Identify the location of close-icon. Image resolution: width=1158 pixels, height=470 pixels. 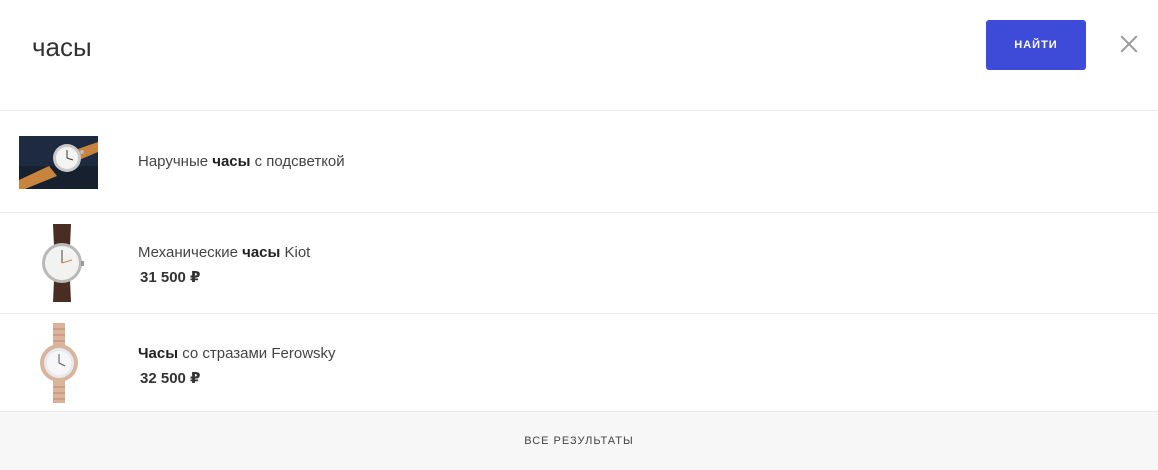
(1129, 44).